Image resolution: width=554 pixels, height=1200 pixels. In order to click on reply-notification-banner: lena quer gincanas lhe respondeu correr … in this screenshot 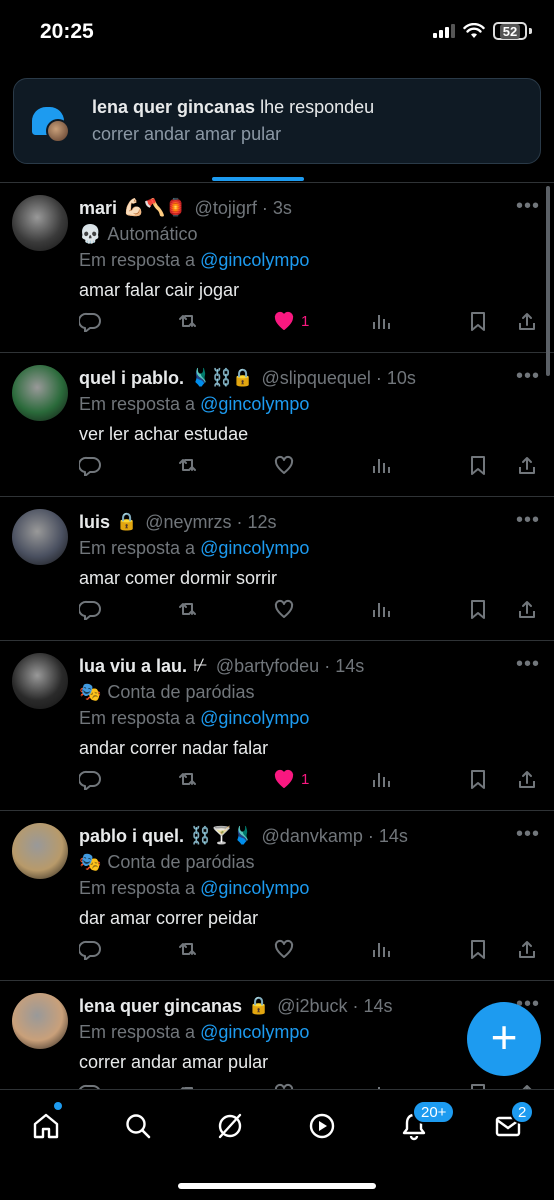, I will do `click(277, 121)`.